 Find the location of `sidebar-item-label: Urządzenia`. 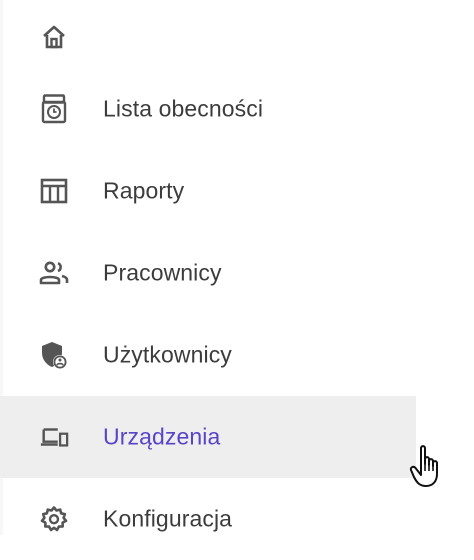

sidebar-item-label: Urządzenia is located at coordinates (162, 436).